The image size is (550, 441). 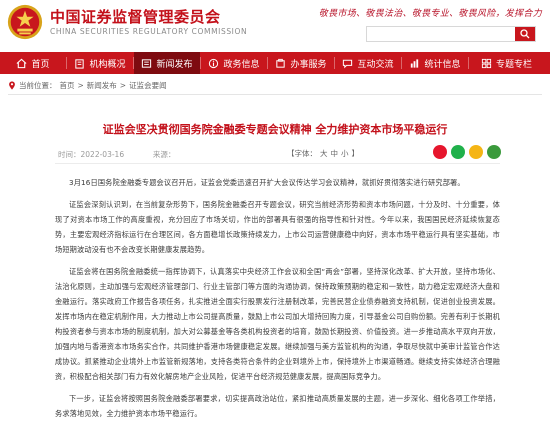 I want to click on nav-label: 办事服务, so click(x=308, y=64).